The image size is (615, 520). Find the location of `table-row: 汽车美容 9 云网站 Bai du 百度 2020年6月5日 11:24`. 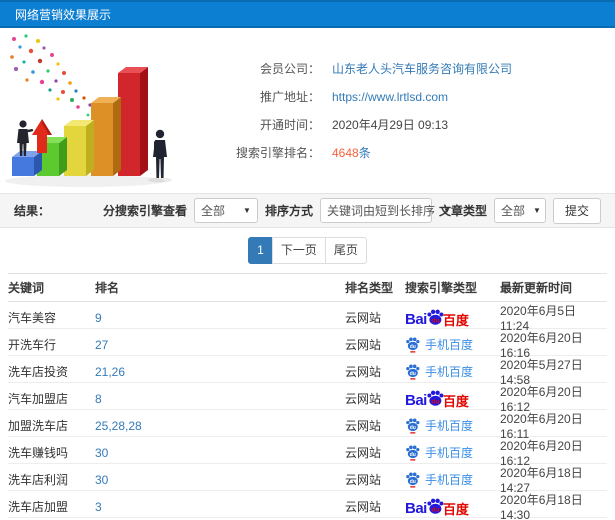

table-row: 汽车美容 9 云网站 Bai du 百度 2020年6月5日 11:24 is located at coordinates (307, 317).